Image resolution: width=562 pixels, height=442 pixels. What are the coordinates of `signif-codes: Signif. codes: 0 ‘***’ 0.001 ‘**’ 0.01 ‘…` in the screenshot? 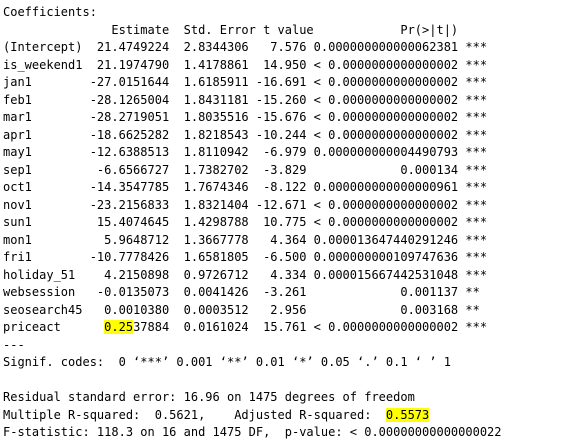 It's located at (227, 362).